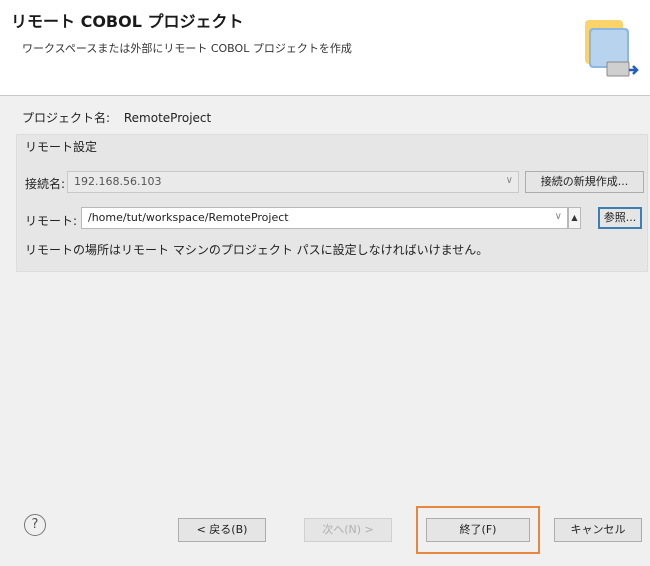 The height and width of the screenshot is (566, 650). Describe the element at coordinates (167, 118) in the screenshot. I see `project-name-value: RemoteProject` at that location.